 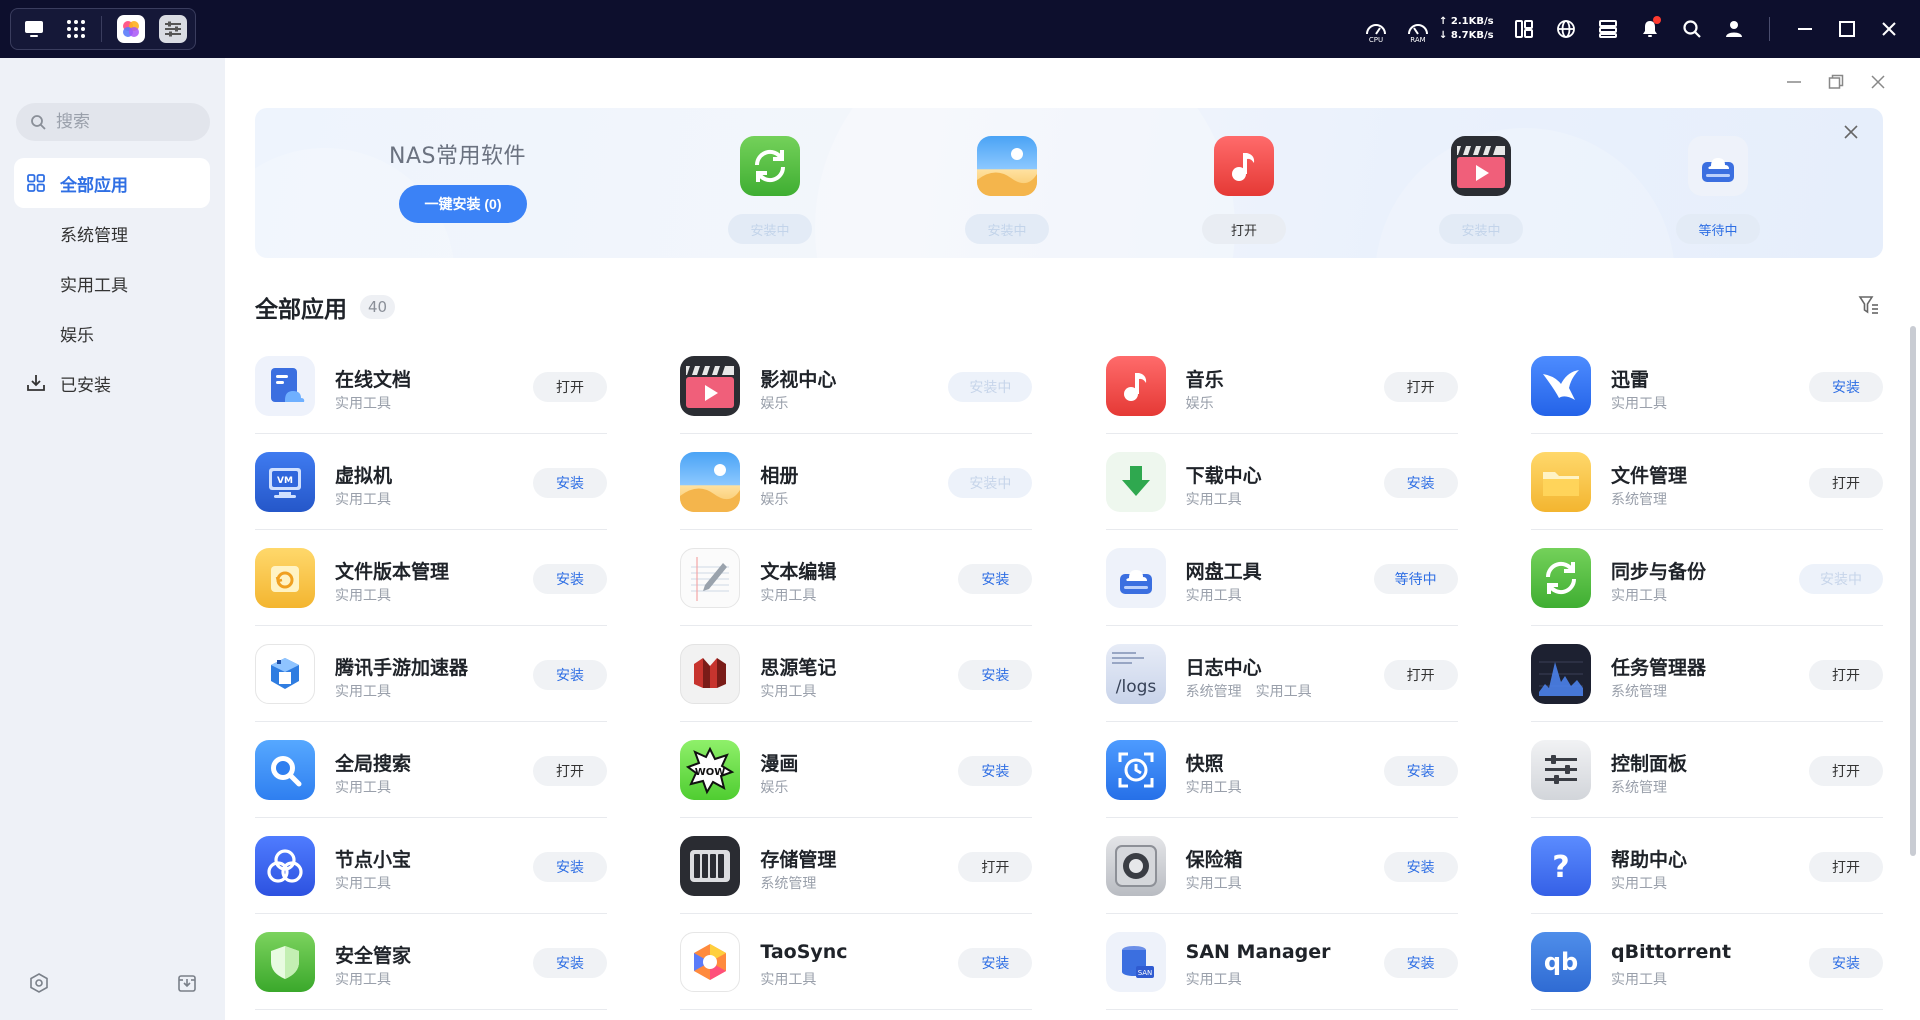 I want to click on app-card: 存储管理 系统管理 打开, so click(x=856, y=866).